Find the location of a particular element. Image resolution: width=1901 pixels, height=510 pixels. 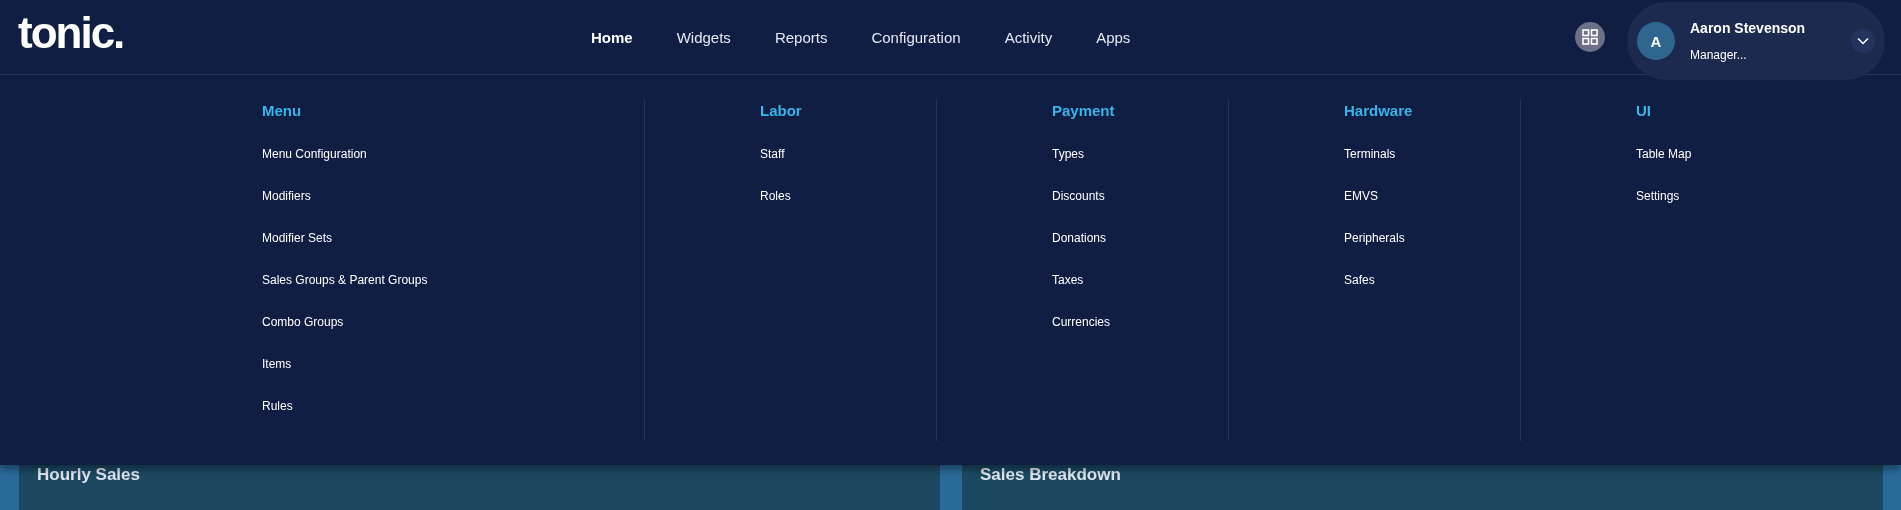

card-title: Hourly Sales is located at coordinates (88, 474).